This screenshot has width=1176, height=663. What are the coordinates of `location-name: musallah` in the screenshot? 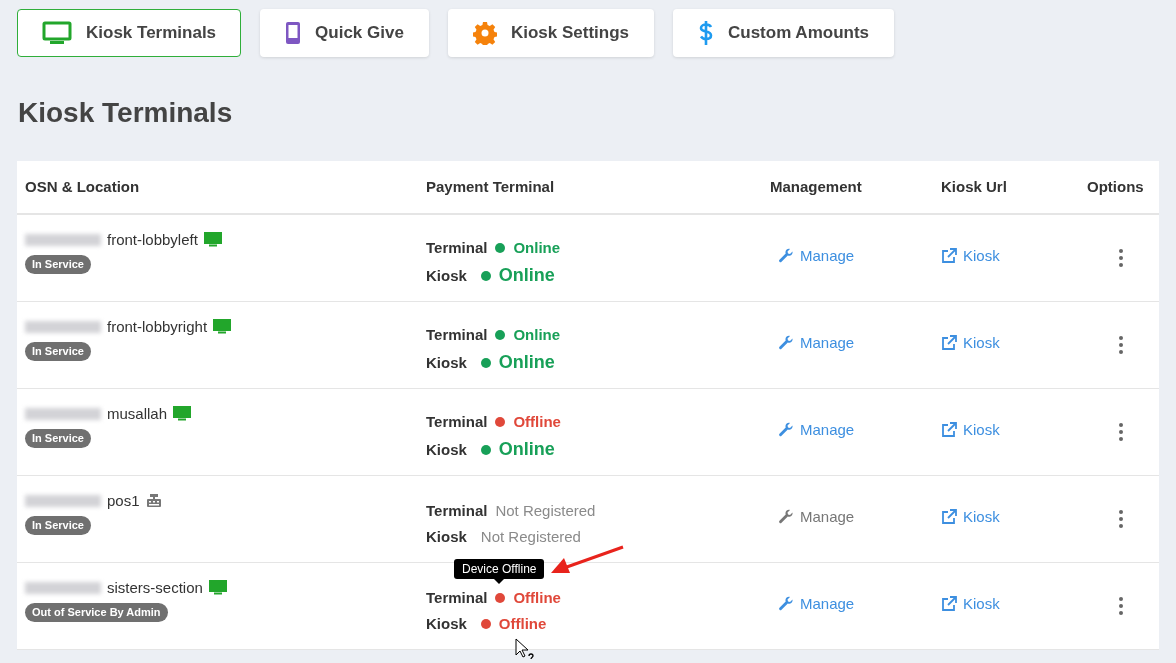 It's located at (137, 413).